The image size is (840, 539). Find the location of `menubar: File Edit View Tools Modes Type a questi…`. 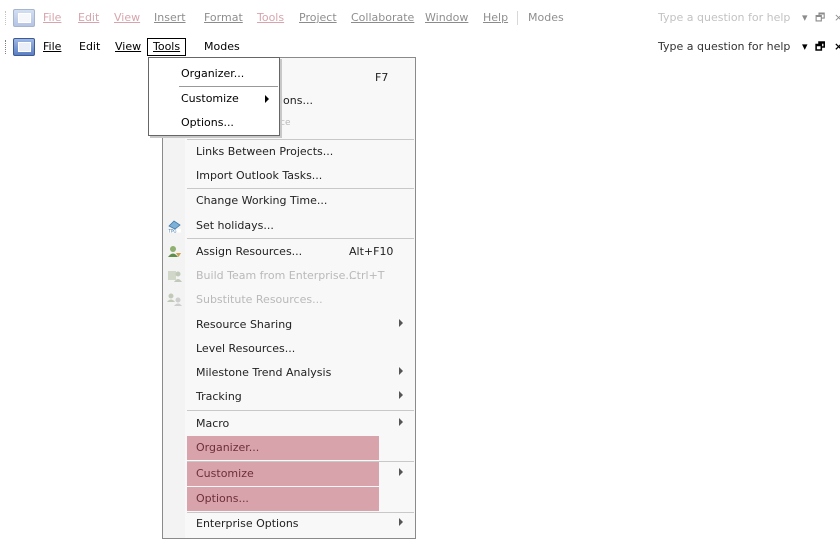

menubar: File Edit View Tools Modes Type a questi… is located at coordinates (420, 47).